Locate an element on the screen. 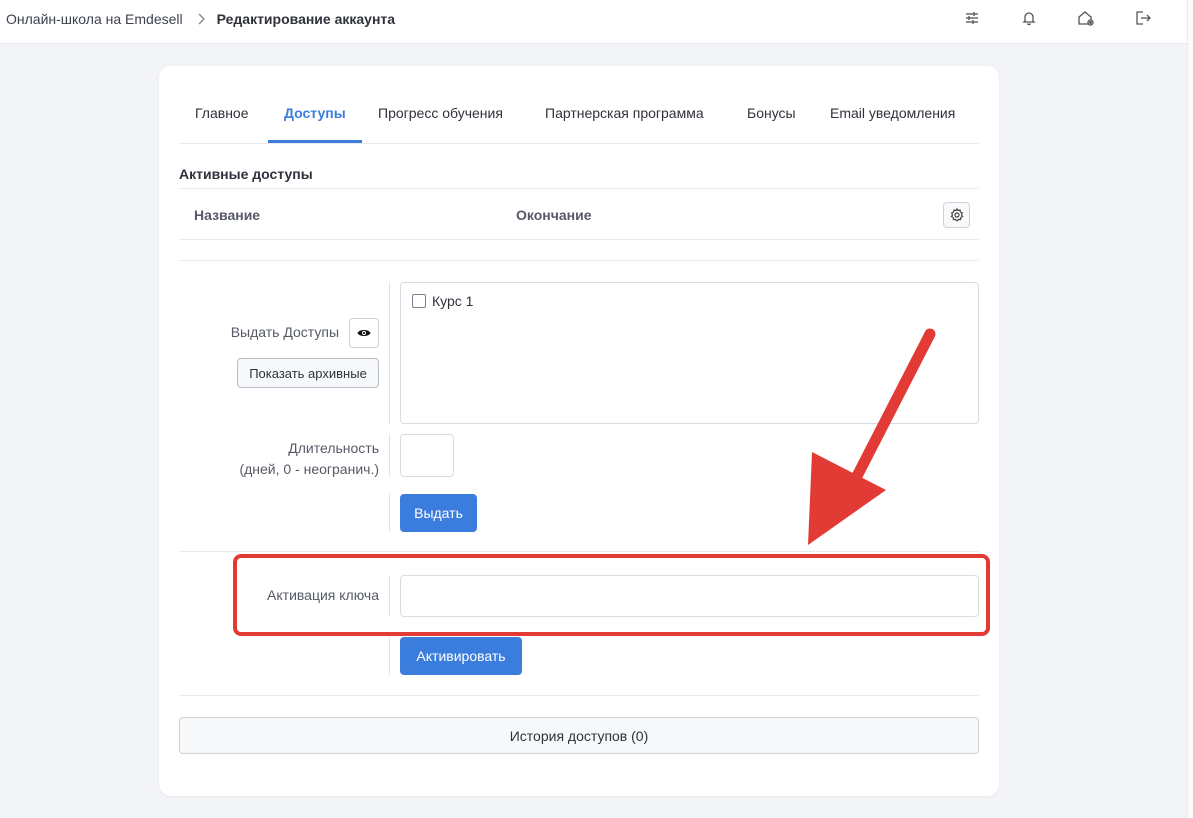 The image size is (1193, 818). sliders-icon is located at coordinates (972, 18).